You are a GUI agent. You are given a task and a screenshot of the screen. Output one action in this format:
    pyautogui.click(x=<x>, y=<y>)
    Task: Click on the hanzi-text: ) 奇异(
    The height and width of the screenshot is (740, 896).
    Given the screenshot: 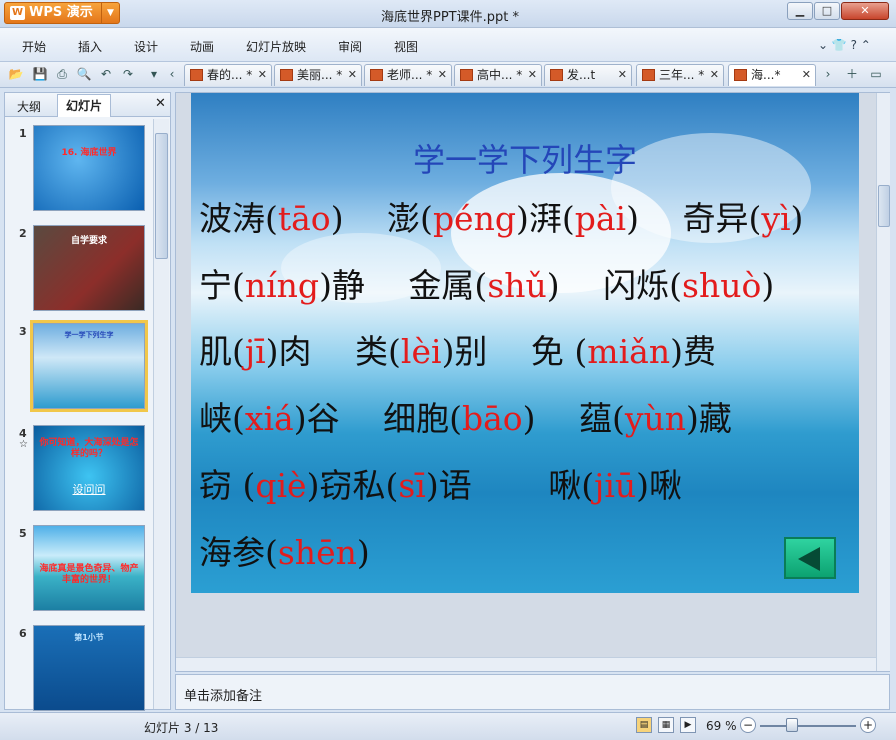 What is the action you would take?
    pyautogui.click(x=694, y=218)
    